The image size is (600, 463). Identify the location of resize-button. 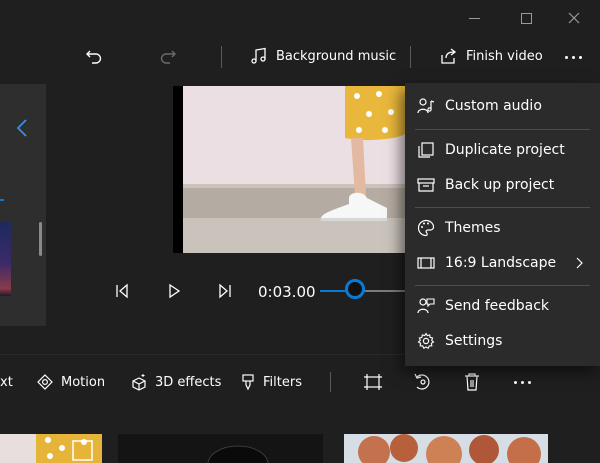
(373, 382).